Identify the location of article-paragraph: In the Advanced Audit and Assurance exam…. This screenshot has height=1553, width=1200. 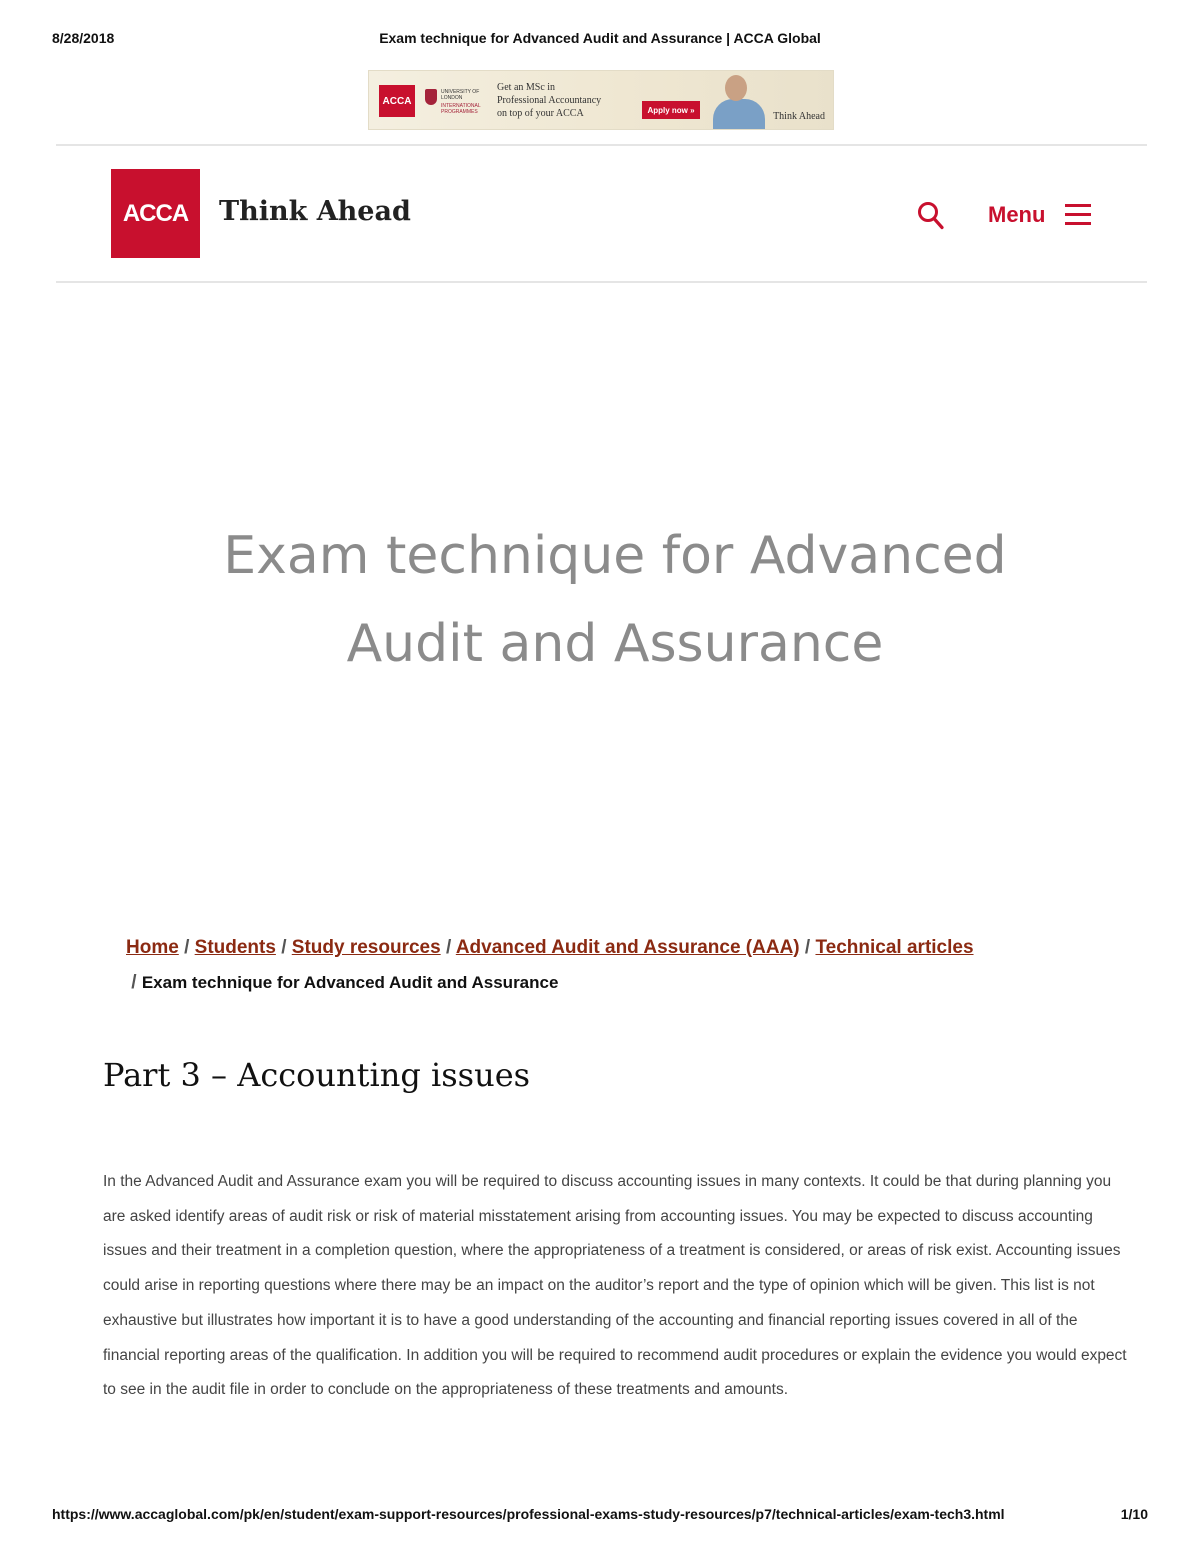
(615, 1286).